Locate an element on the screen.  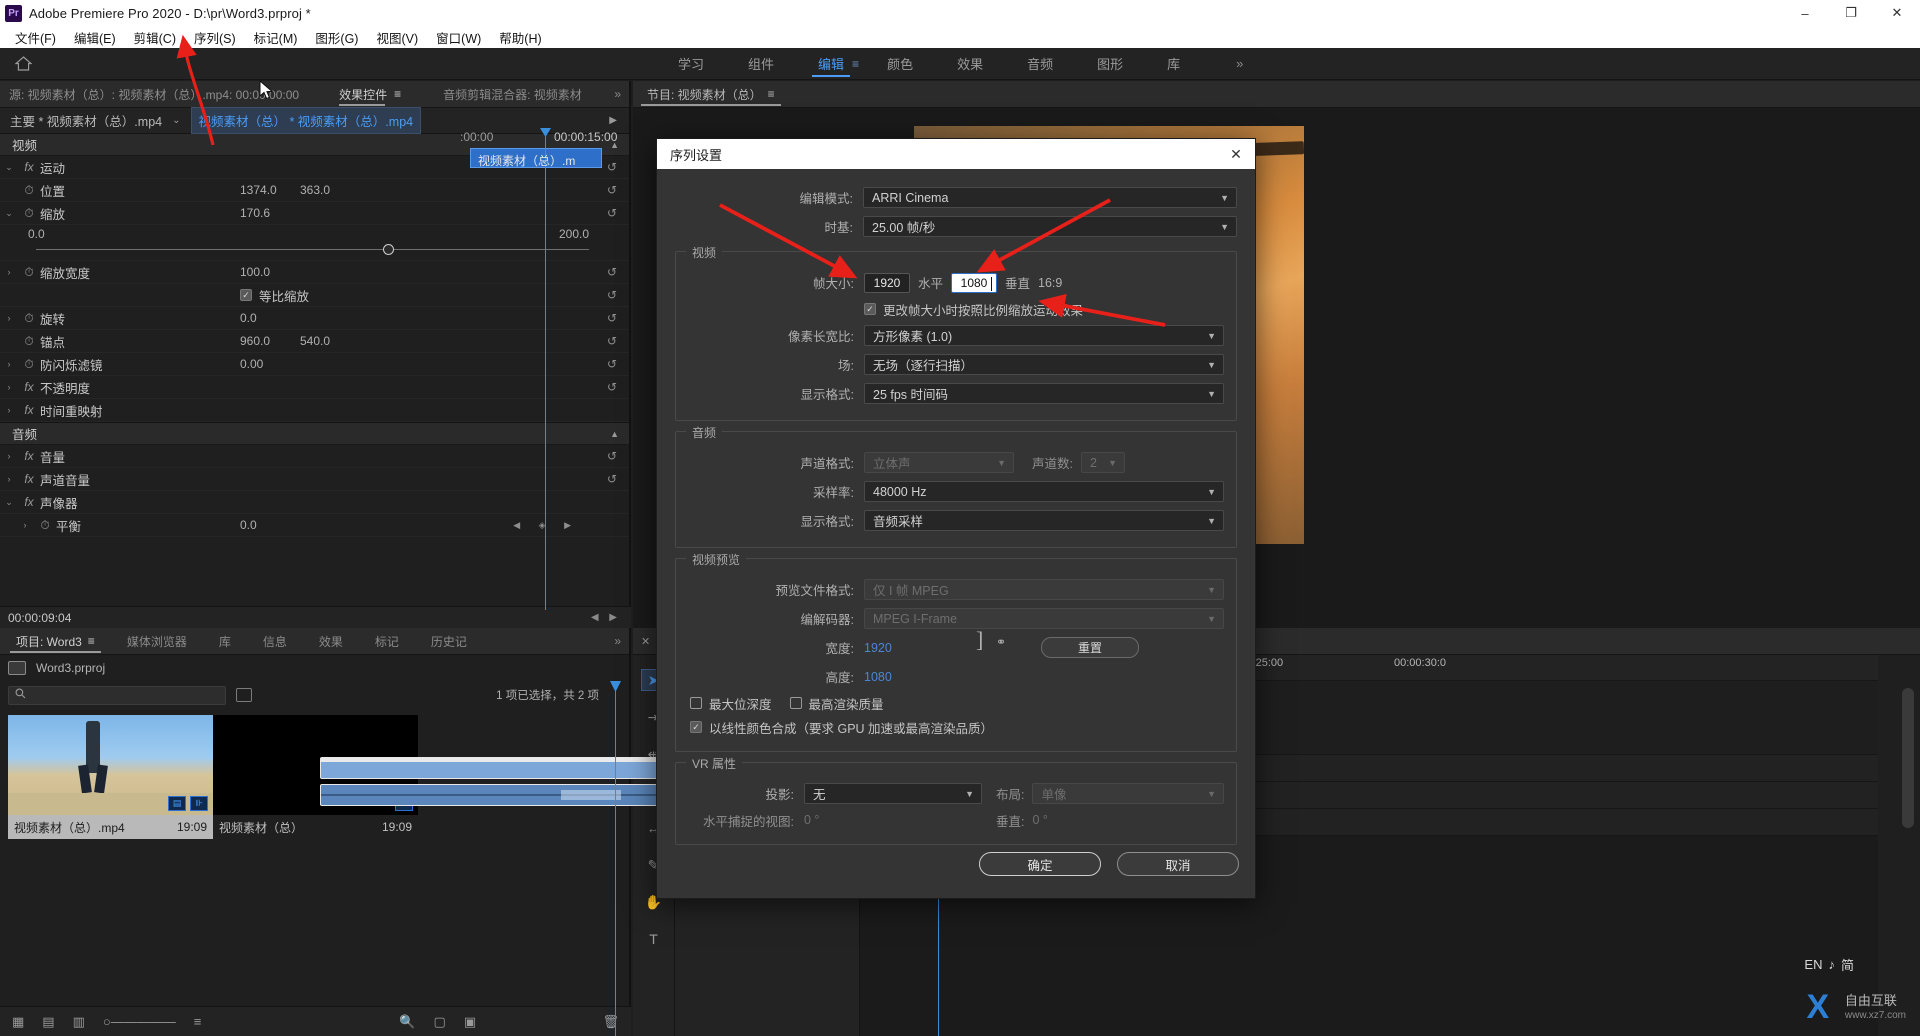
delete-icon: 🗑 is located at coordinates (610, 1022).